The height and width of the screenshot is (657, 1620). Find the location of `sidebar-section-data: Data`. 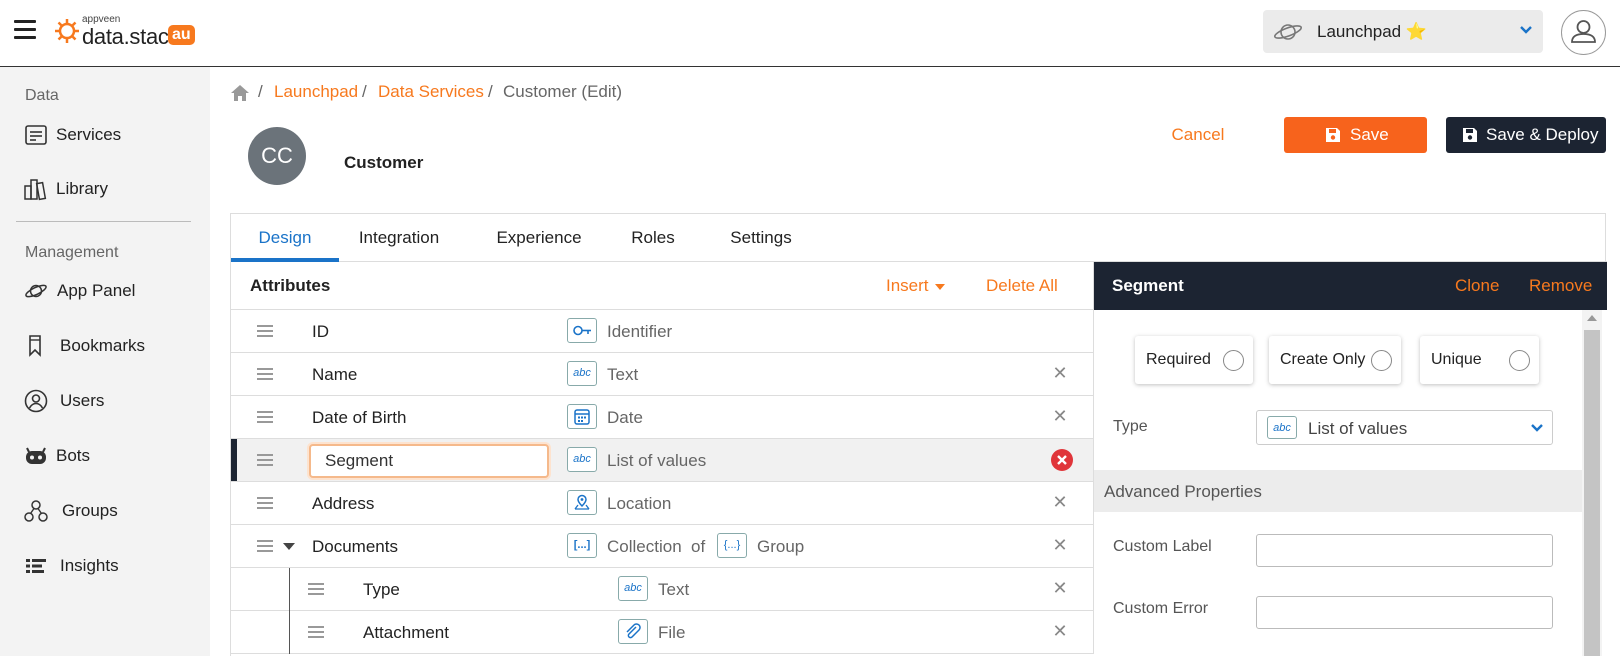

sidebar-section-data: Data is located at coordinates (42, 95).